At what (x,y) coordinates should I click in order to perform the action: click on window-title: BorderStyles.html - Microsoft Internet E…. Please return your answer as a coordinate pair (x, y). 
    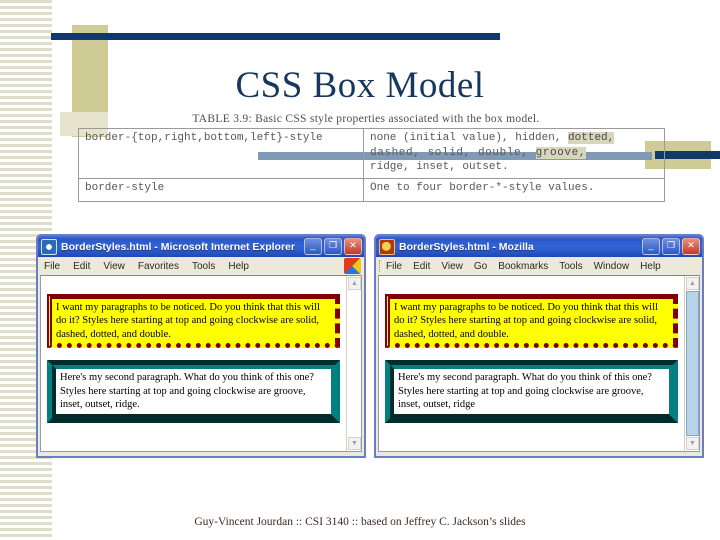
    Looking at the image, I should click on (178, 246).